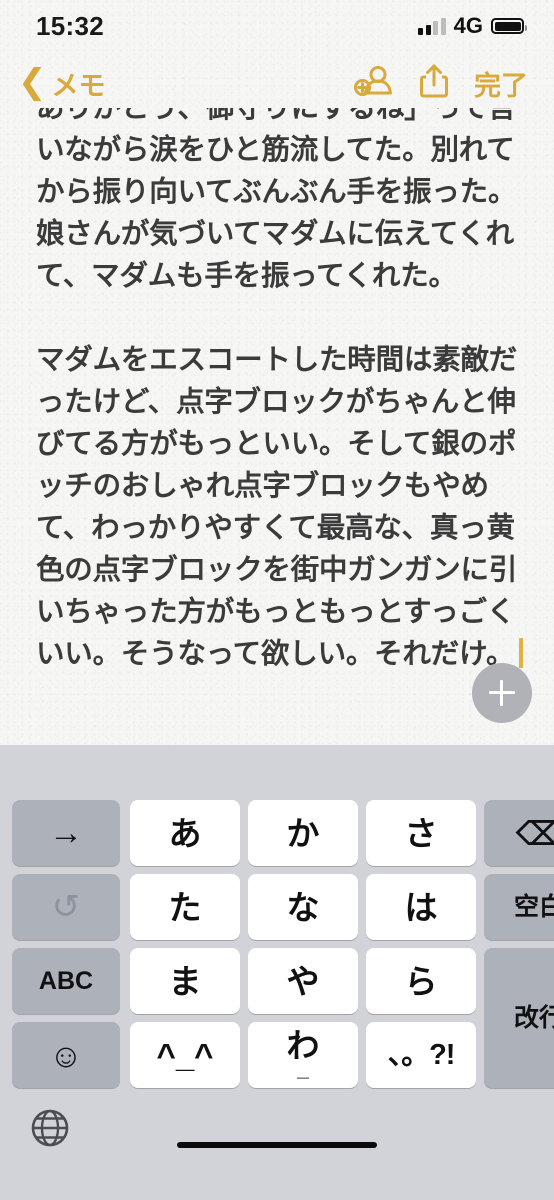  I want to click on kana-key-a: あ, so click(185, 833).